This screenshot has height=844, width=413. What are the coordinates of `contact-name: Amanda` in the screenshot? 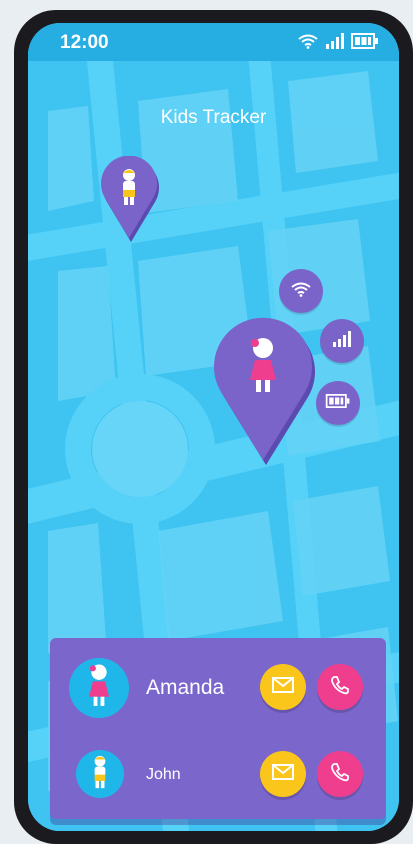 It's located at (185, 687).